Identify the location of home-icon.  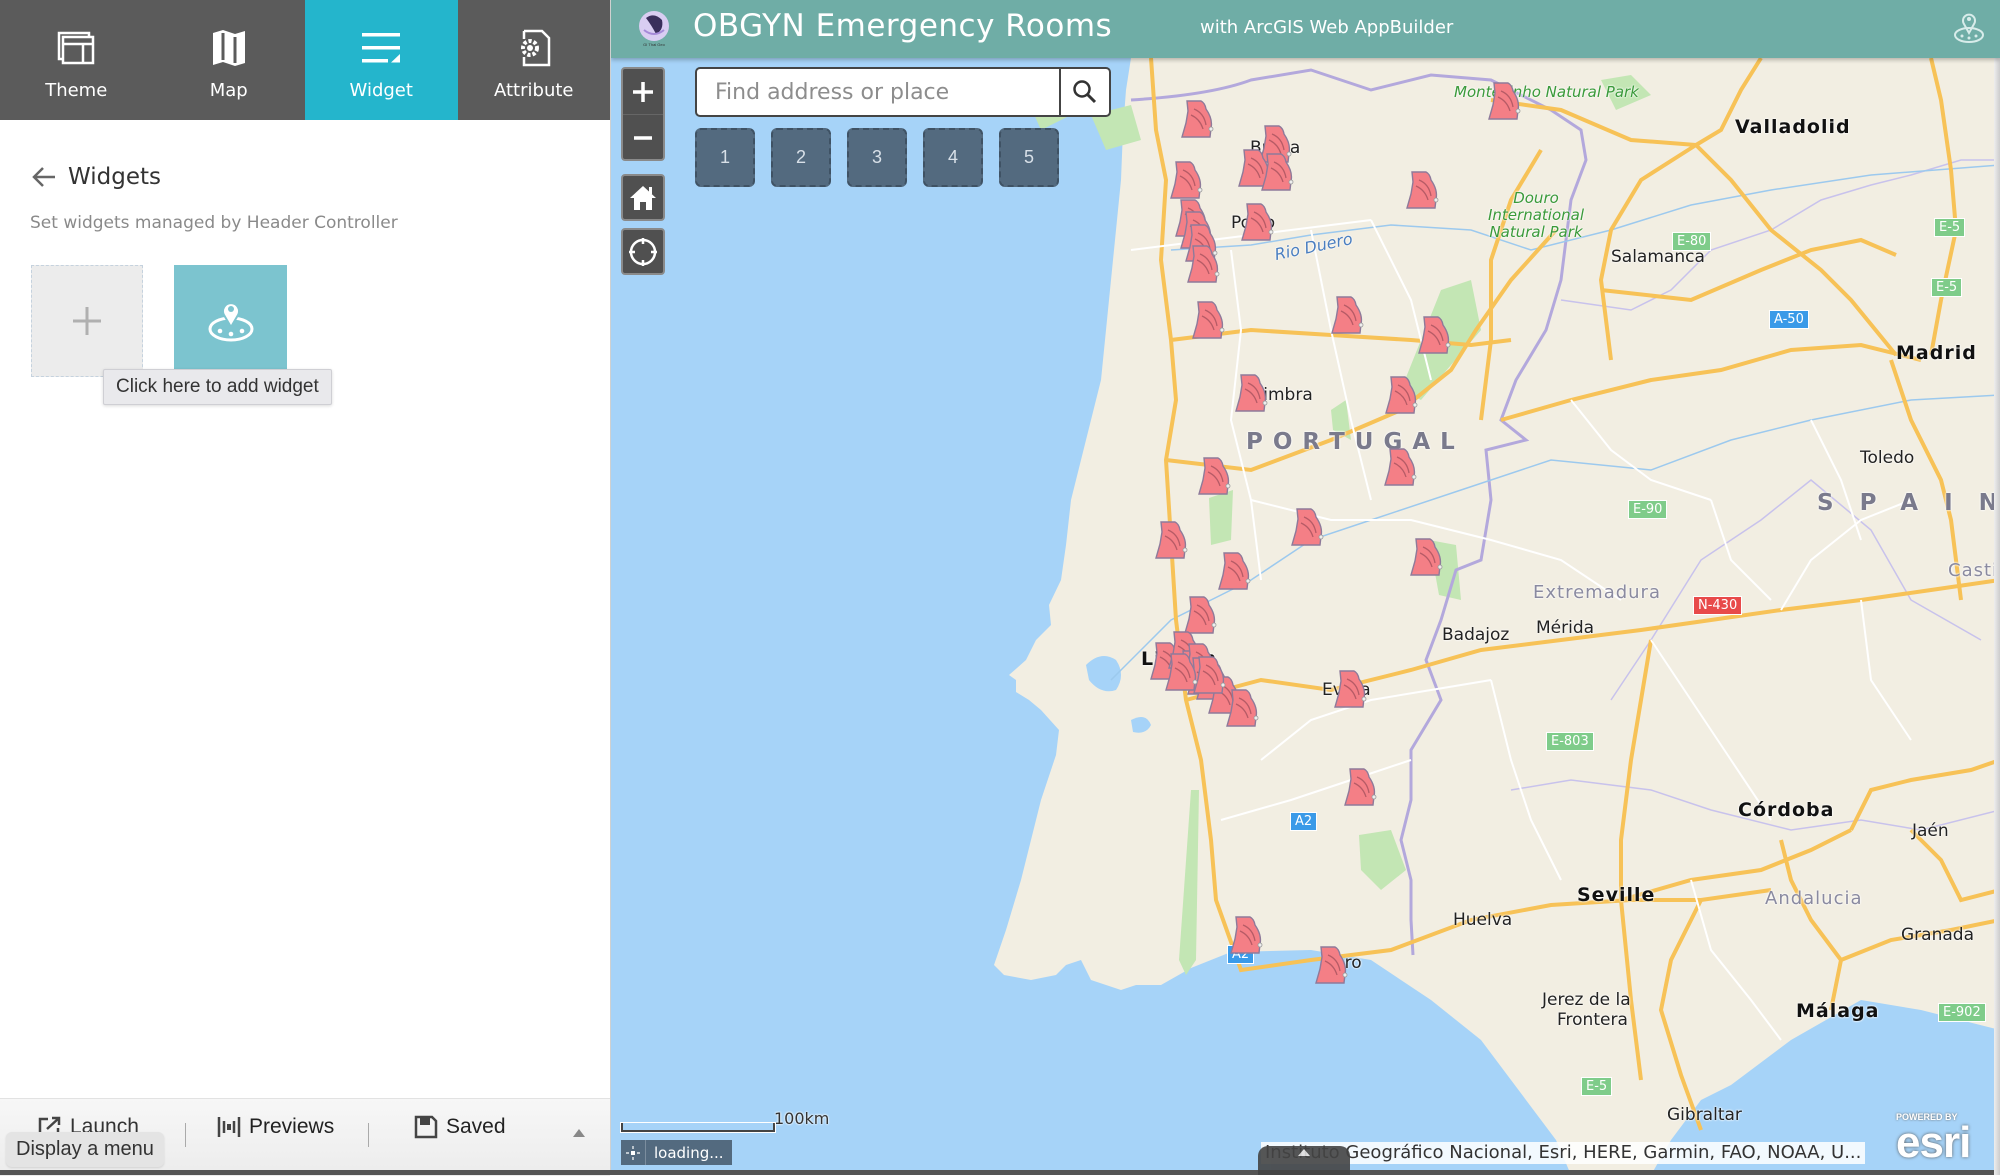
(643, 197).